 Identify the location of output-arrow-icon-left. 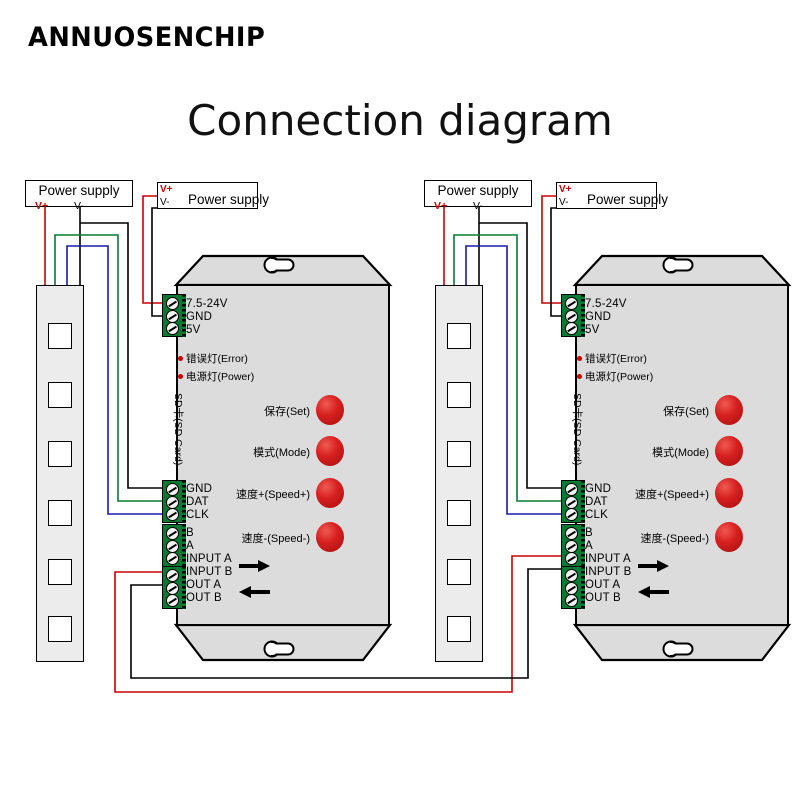
(254, 592).